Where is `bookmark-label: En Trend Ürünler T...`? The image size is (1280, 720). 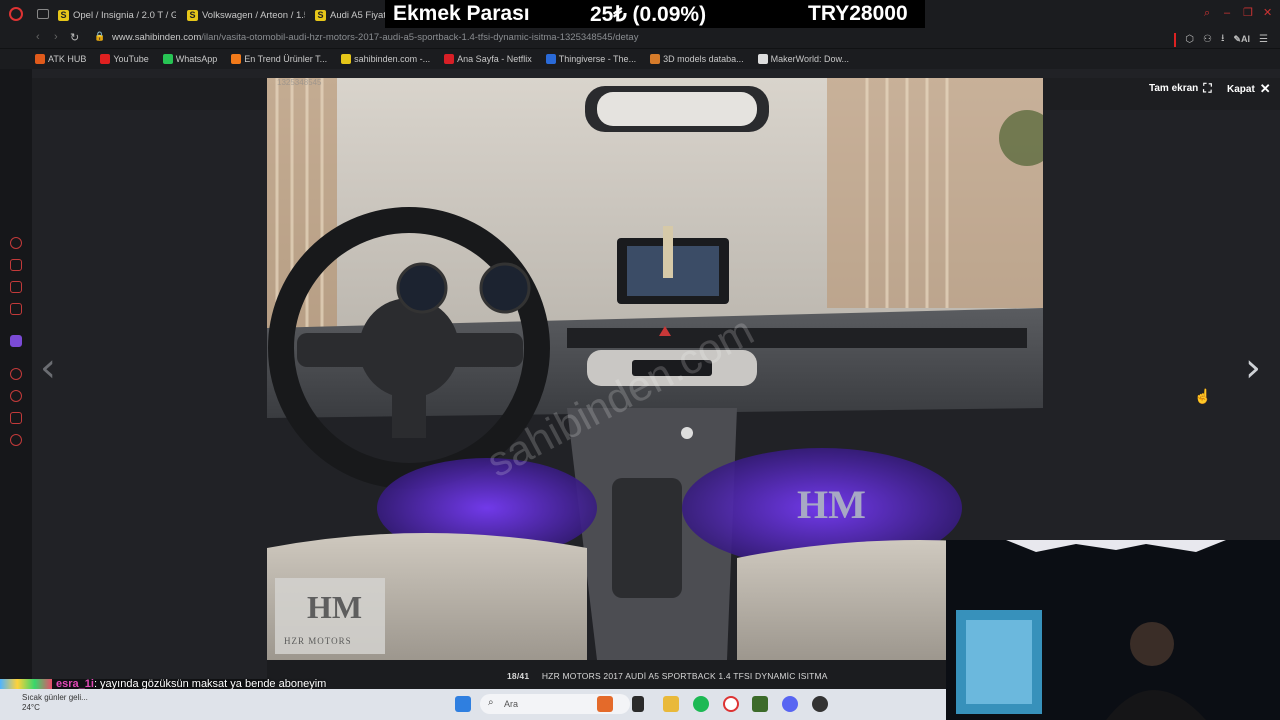
bookmark-label: En Trend Ürünler T... is located at coordinates (286, 59).